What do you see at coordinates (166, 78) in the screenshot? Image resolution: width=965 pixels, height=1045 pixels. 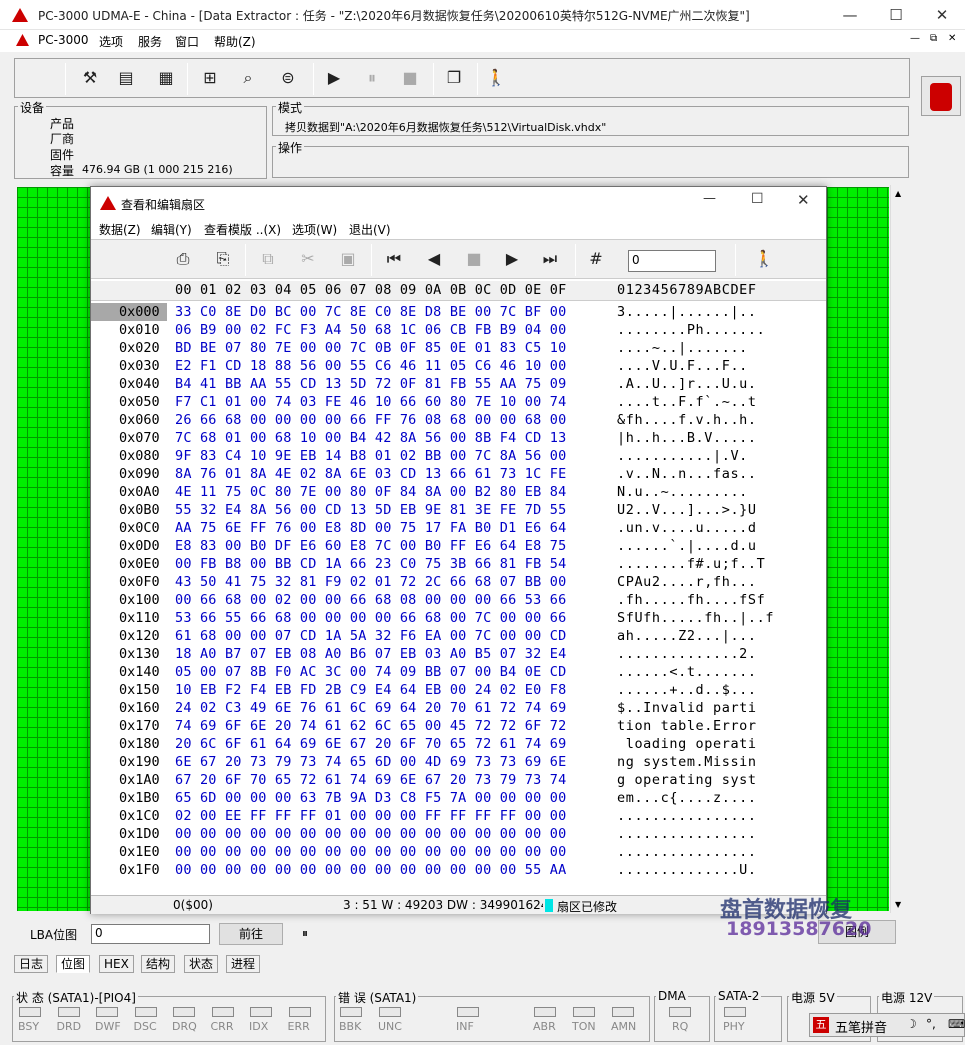 I see `percent-icon: ▦` at bounding box center [166, 78].